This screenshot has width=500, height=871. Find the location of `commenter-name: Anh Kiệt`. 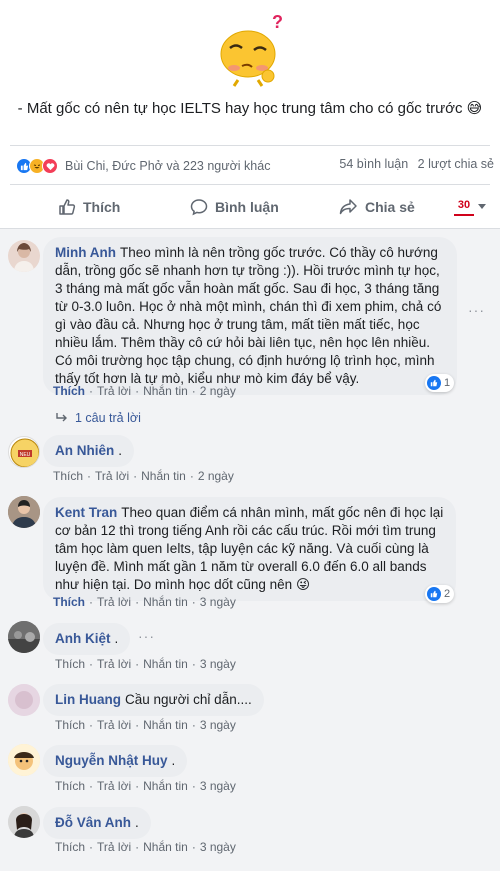

commenter-name: Anh Kiệt is located at coordinates (83, 638).